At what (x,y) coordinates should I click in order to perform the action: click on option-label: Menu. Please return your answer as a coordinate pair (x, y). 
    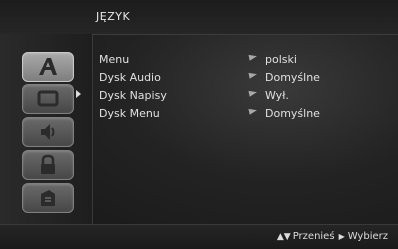
    Looking at the image, I should click on (114, 59).